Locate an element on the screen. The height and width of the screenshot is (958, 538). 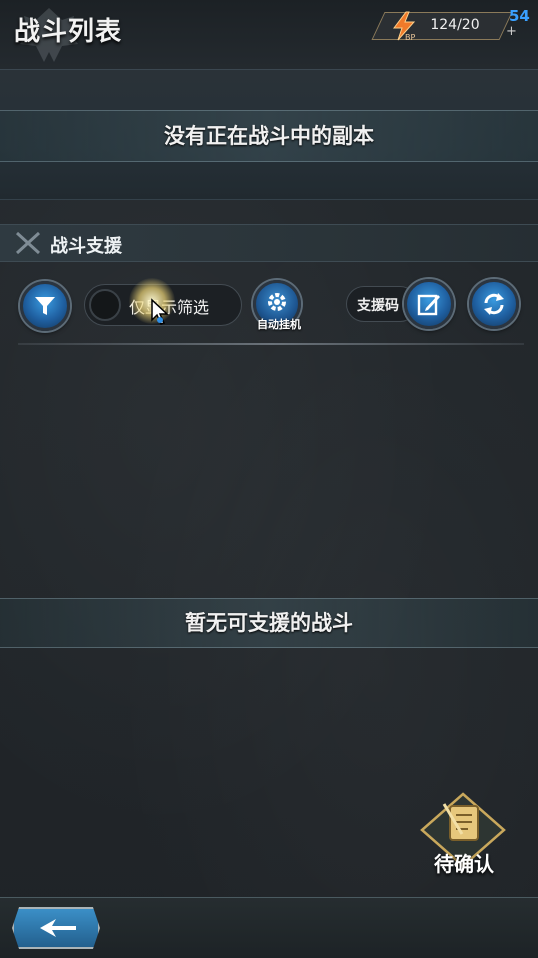
crossed-swords-icon is located at coordinates (28, 243).